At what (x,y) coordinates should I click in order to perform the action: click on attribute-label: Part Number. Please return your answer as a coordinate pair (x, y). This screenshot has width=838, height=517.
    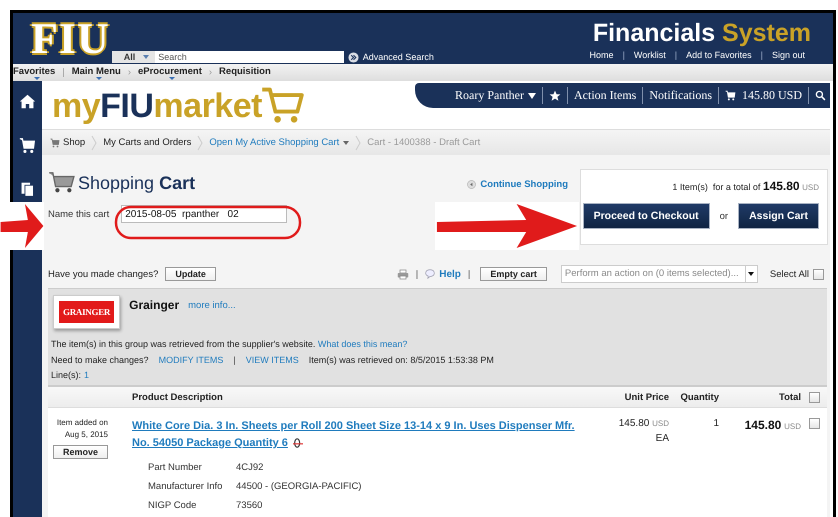
    Looking at the image, I should click on (175, 467).